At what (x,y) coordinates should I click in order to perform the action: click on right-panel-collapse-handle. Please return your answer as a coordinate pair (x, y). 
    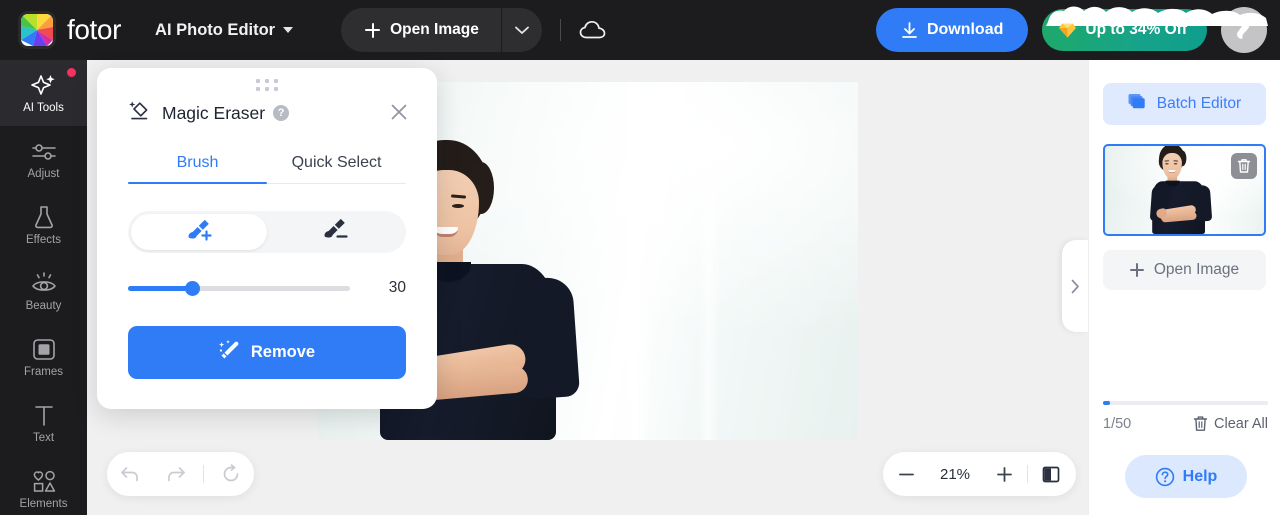
    Looking at the image, I should click on (1075, 286).